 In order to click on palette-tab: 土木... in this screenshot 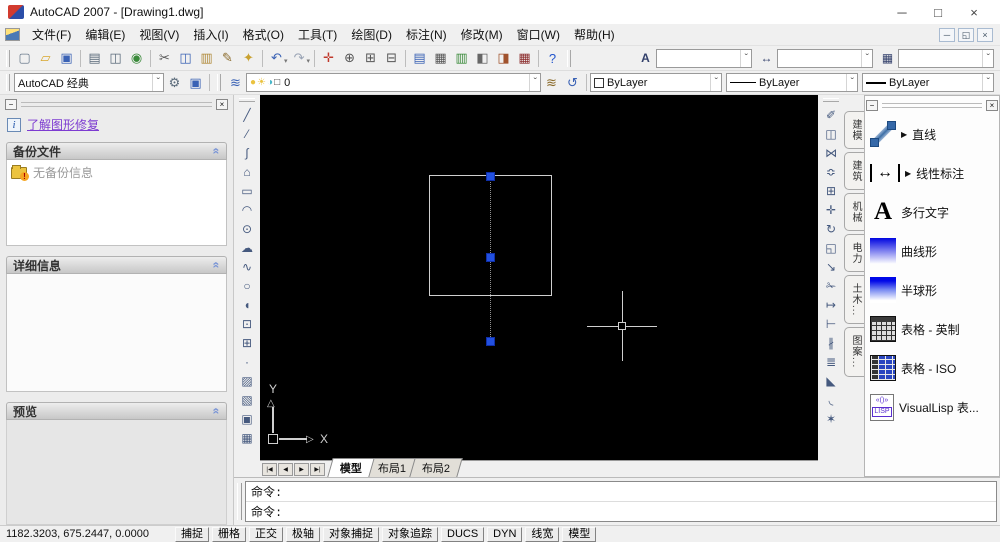, I will do `click(854, 300)`.